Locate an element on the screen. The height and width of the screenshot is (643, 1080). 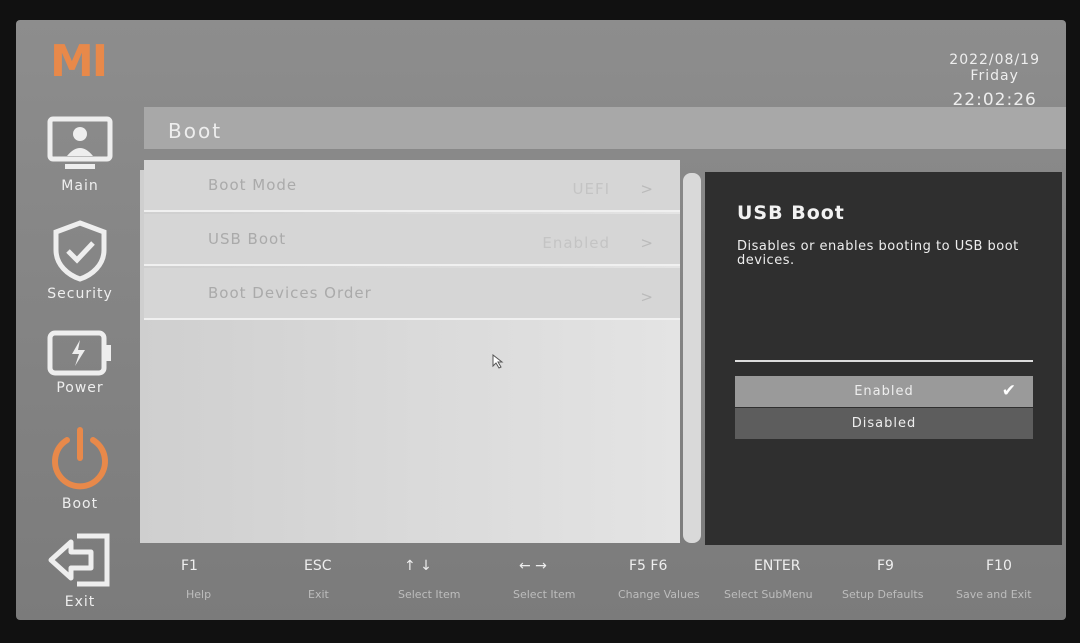
setting-boot-devices-order: Boot Devices Order > is located at coordinates (412, 294).